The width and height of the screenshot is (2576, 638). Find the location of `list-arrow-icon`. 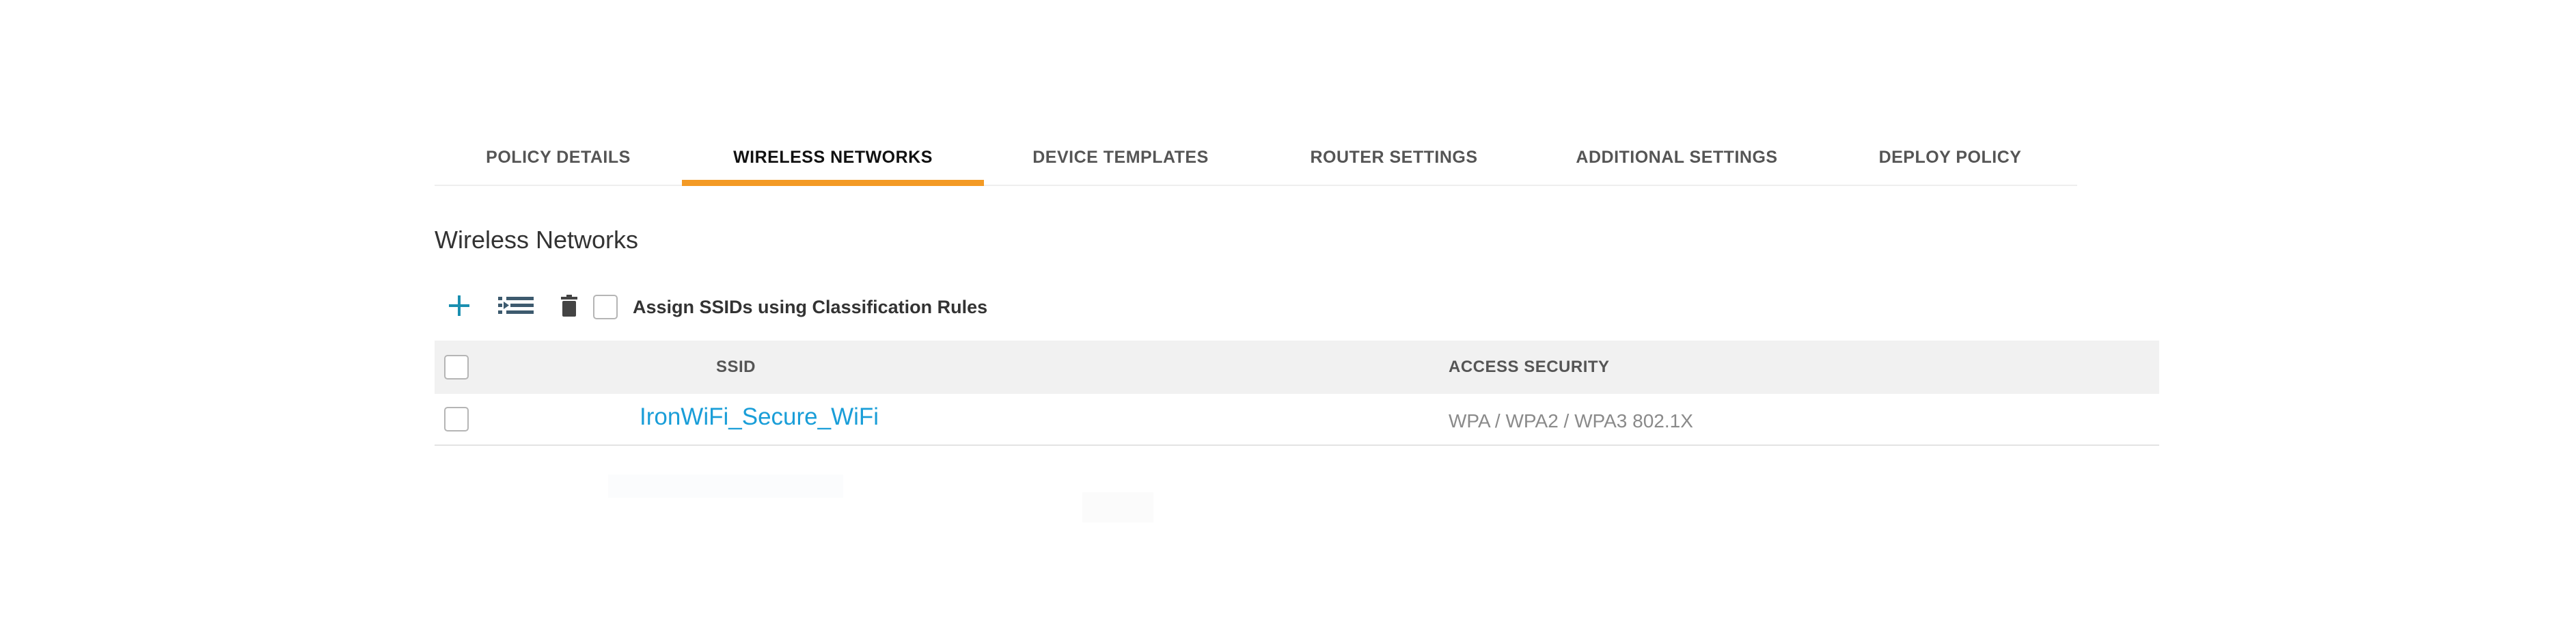

list-arrow-icon is located at coordinates (516, 307).